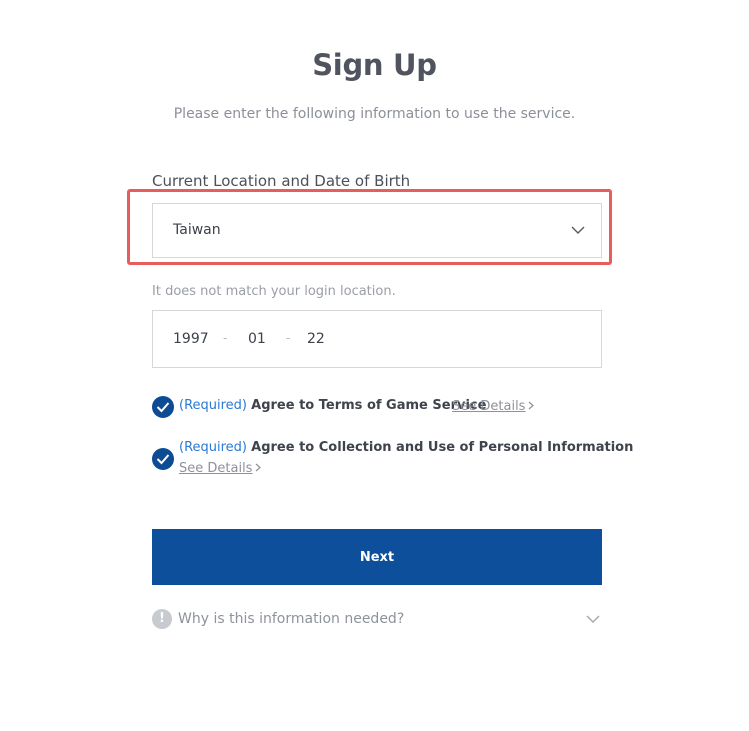 Image resolution: width=749 pixels, height=731 pixels. What do you see at coordinates (281, 181) in the screenshot?
I see `location-dob-label: Current Location and Date of Birth` at bounding box center [281, 181].